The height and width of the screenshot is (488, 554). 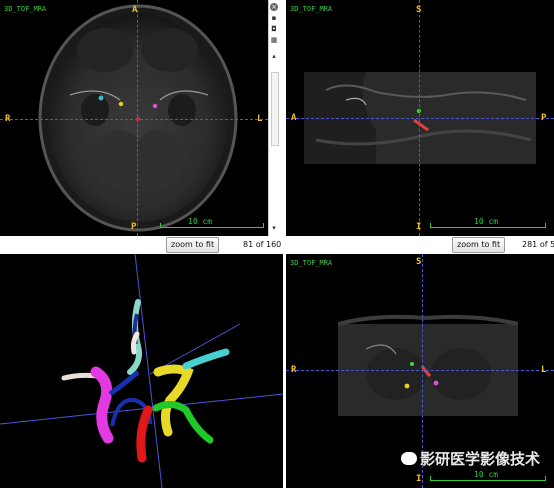 What do you see at coordinates (262, 244) in the screenshot?
I see `slice-counter: 81 of 160` at bounding box center [262, 244].